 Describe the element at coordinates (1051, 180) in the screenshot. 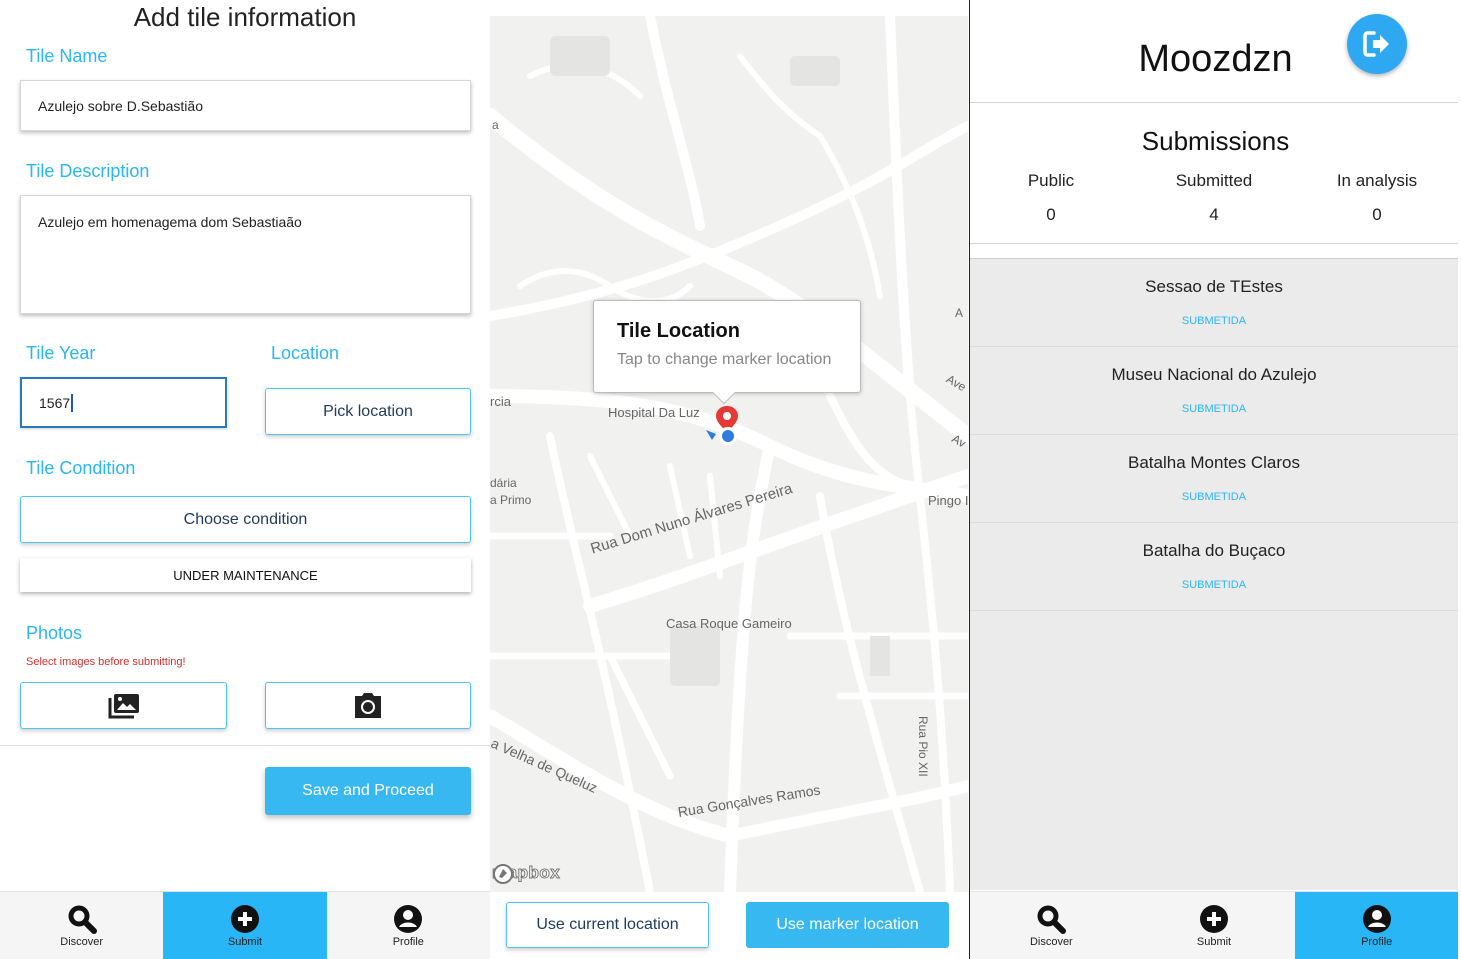

I see `stat-public-label: Public` at that location.